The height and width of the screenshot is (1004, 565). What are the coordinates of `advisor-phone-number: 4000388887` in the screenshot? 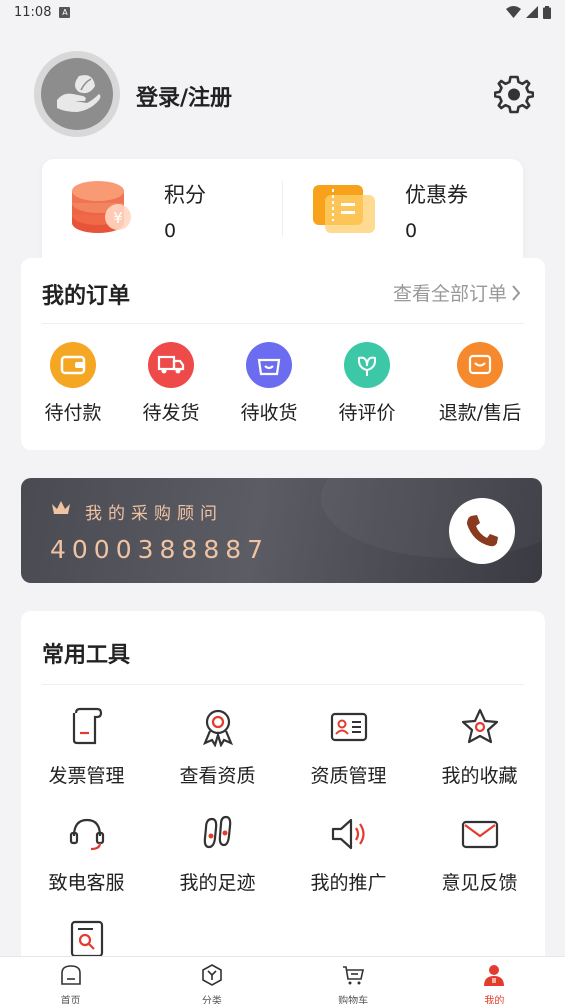 It's located at (160, 549).